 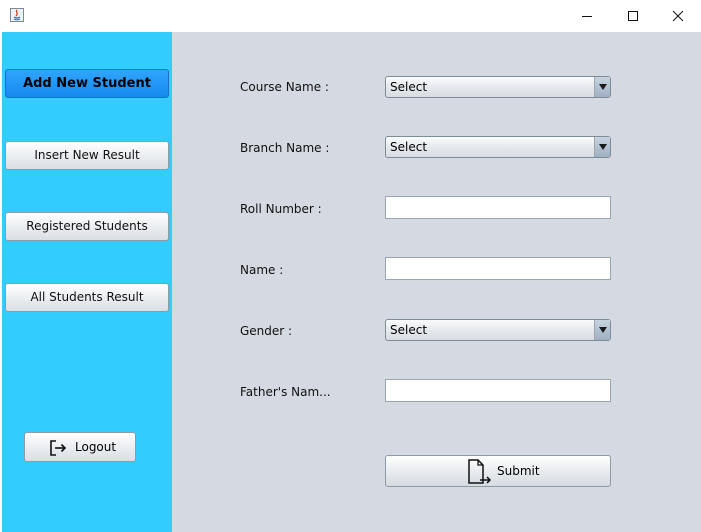 I want to click on maximize-icon, so click(x=633, y=16).